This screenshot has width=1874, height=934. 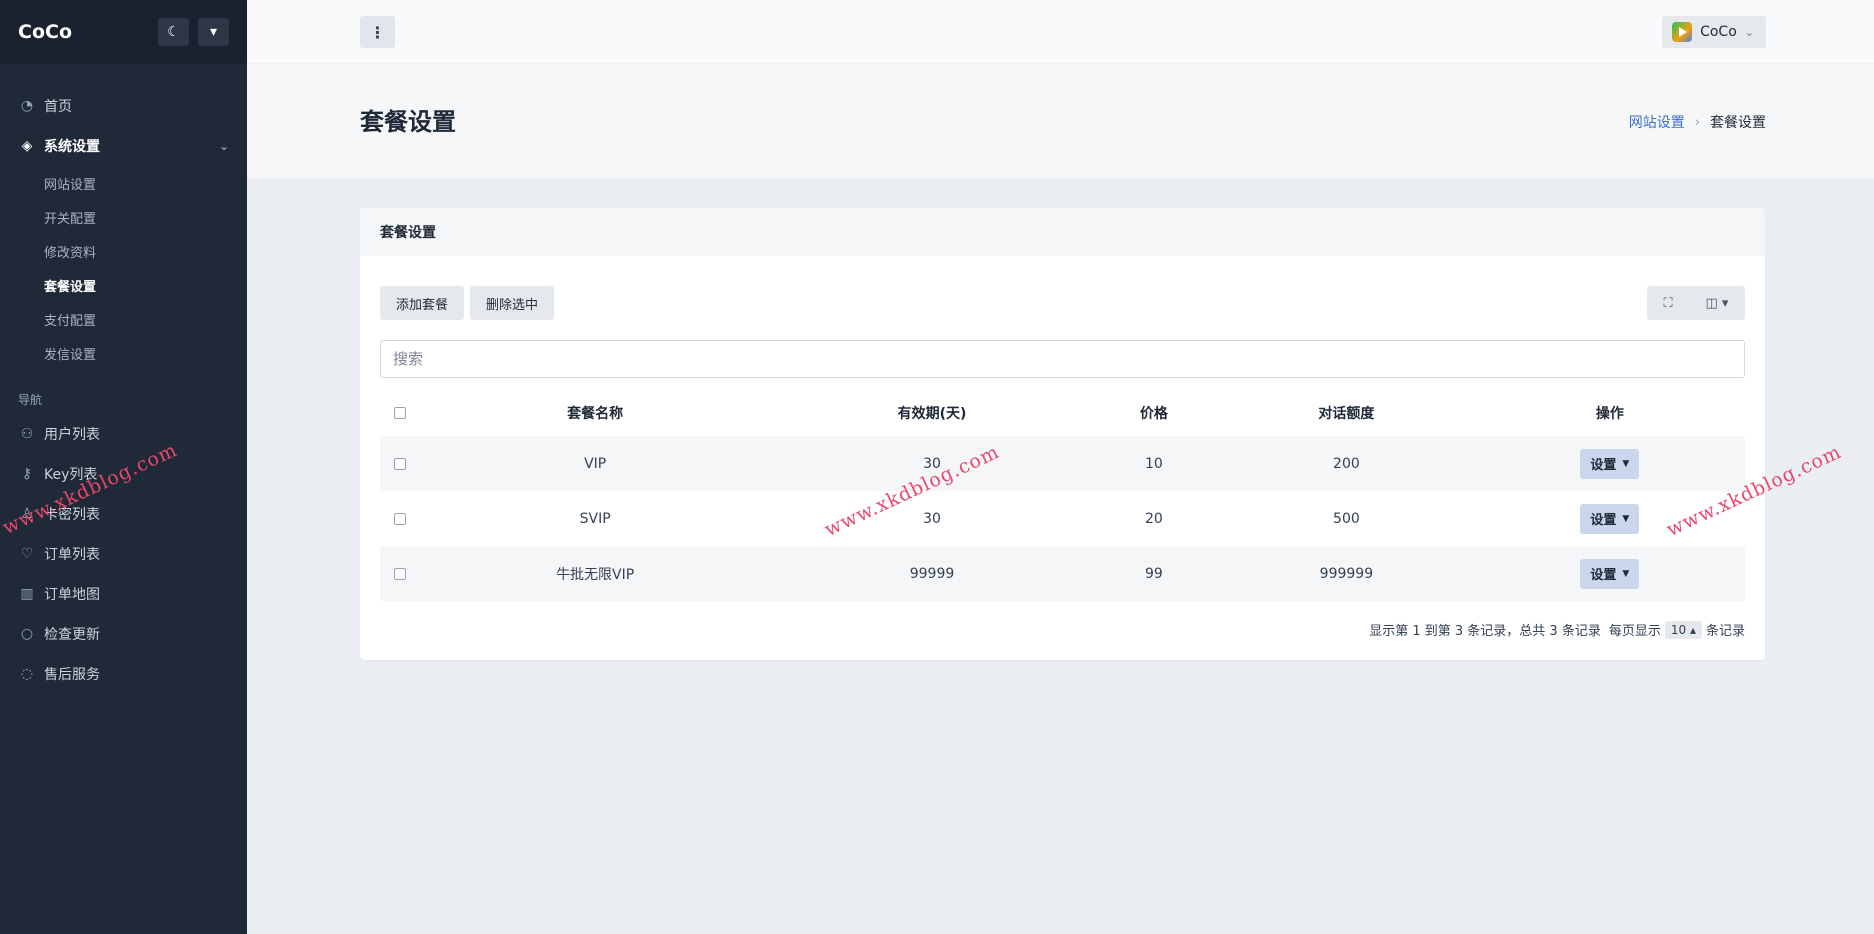 I want to click on breadcrumb-link: 网站设置, so click(x=1657, y=122).